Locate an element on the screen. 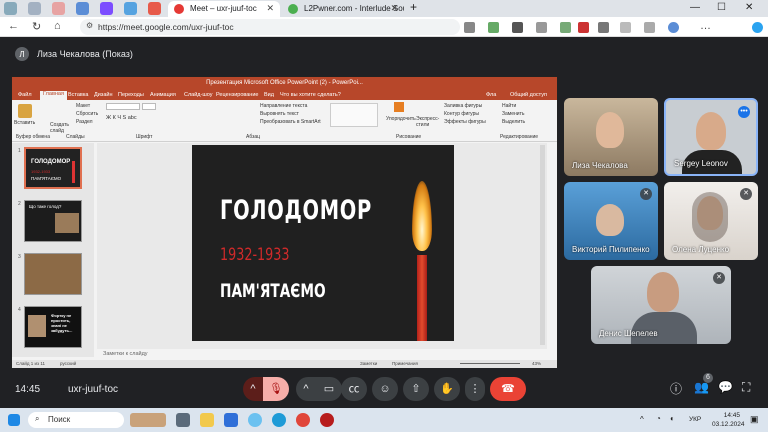 The width and height of the screenshot is (768, 432). tab-review: Рецензирование is located at coordinates (237, 95).